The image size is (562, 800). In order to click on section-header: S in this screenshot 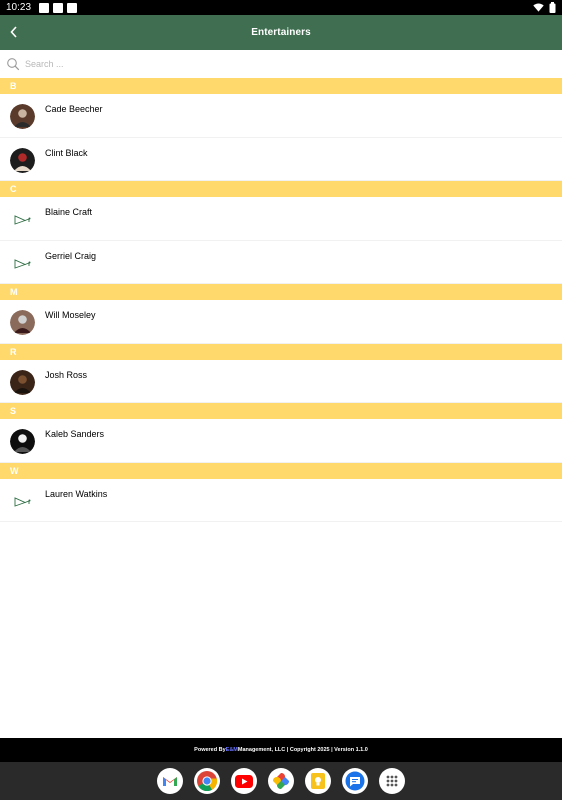, I will do `click(281, 411)`.